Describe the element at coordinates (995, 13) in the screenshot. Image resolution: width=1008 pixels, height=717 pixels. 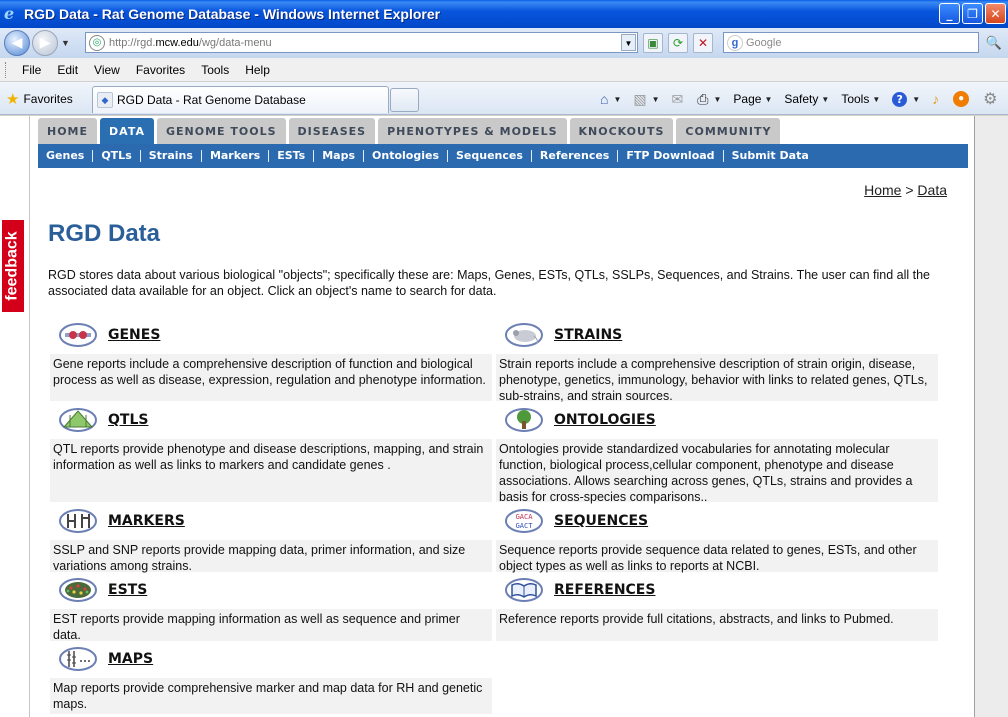
I see `close-button: ✕` at that location.